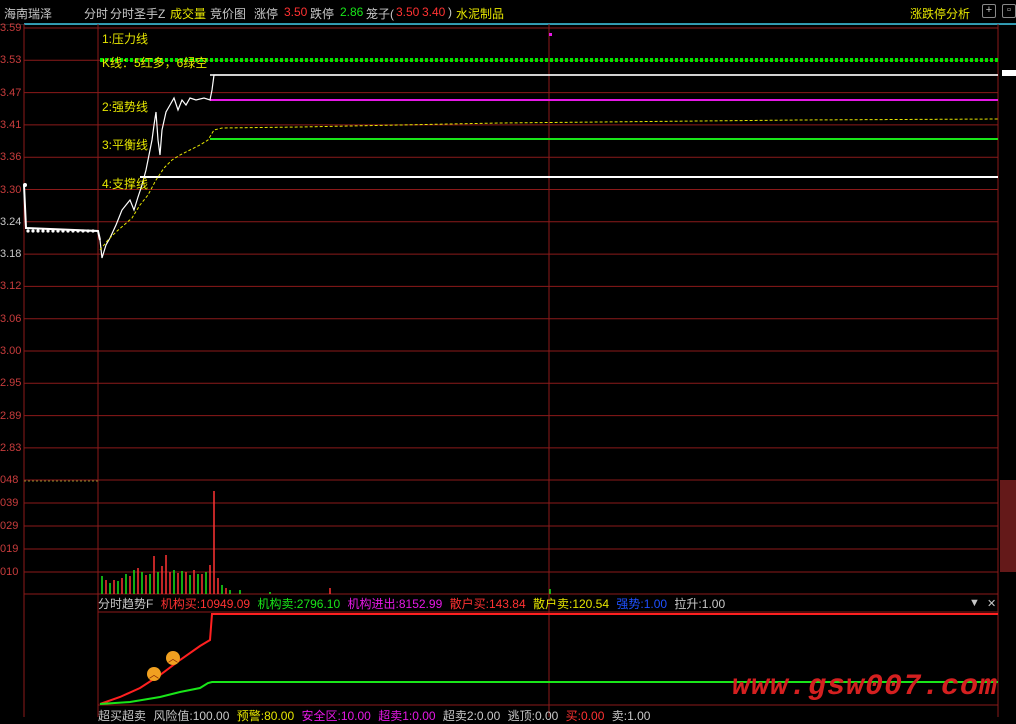 The width and height of the screenshot is (1016, 724). I want to click on safe-label: 安全区:, so click(321, 716).